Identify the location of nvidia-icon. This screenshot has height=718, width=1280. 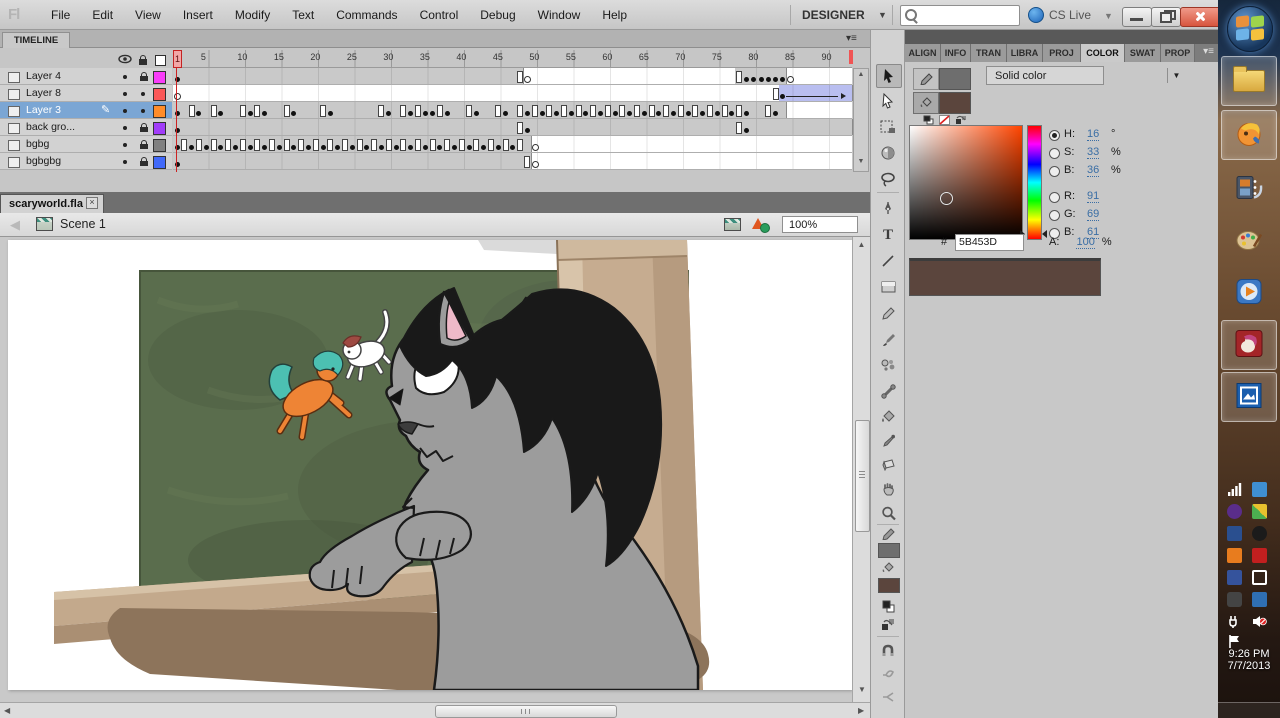
(1259, 511).